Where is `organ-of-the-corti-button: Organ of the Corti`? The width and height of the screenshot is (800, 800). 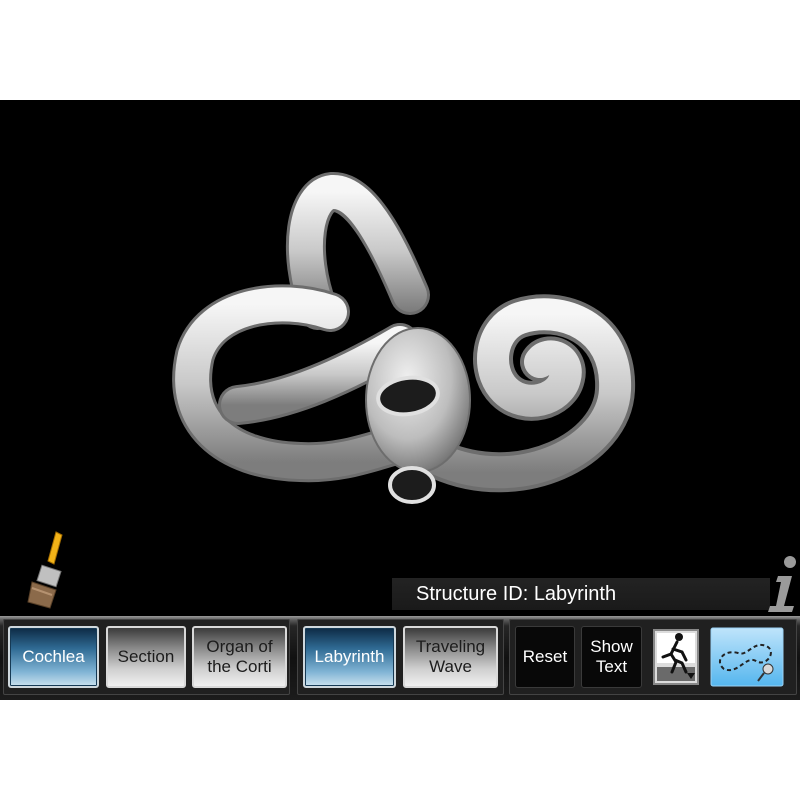 organ-of-the-corti-button: Organ of the Corti is located at coordinates (239, 657).